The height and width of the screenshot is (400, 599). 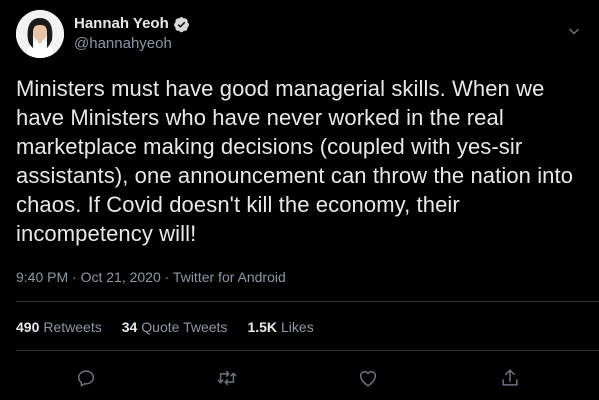 What do you see at coordinates (28, 327) in the screenshot?
I see `retweets-count: 490` at bounding box center [28, 327].